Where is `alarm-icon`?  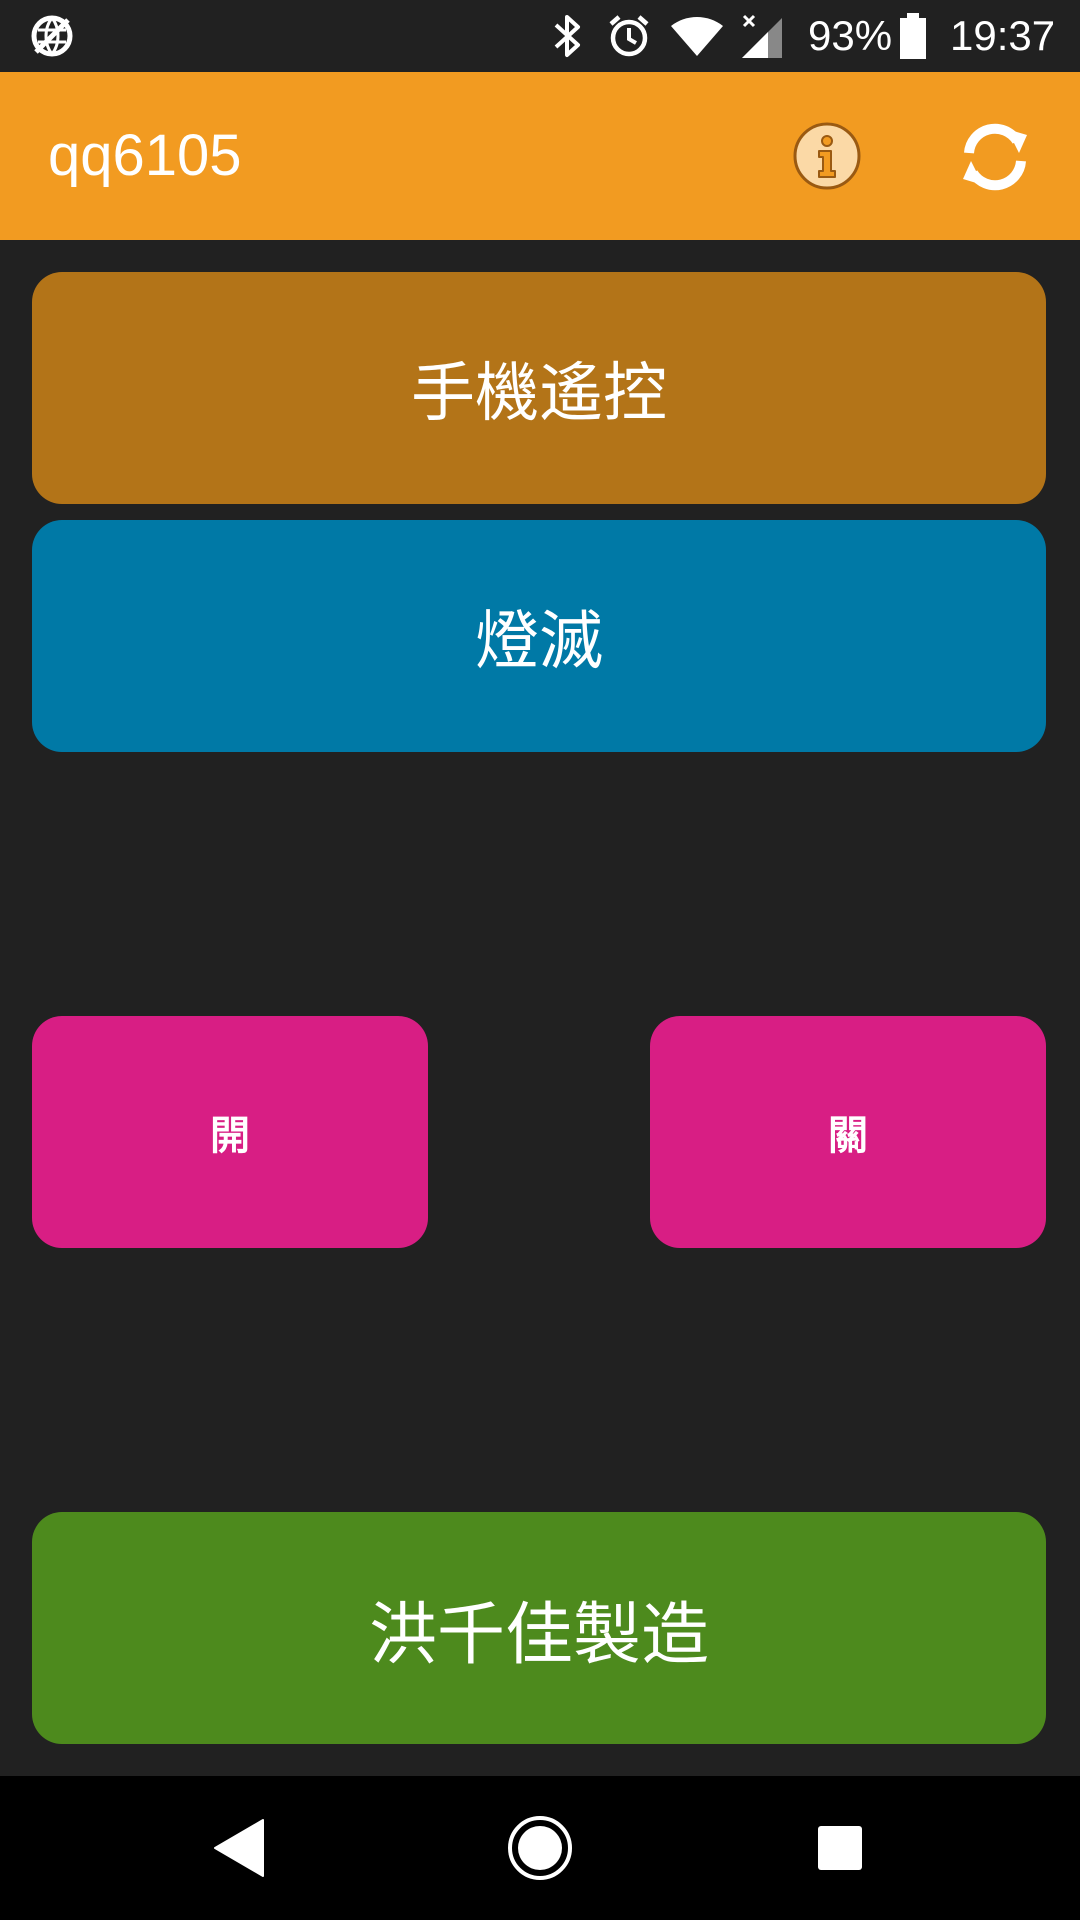 alarm-icon is located at coordinates (629, 36).